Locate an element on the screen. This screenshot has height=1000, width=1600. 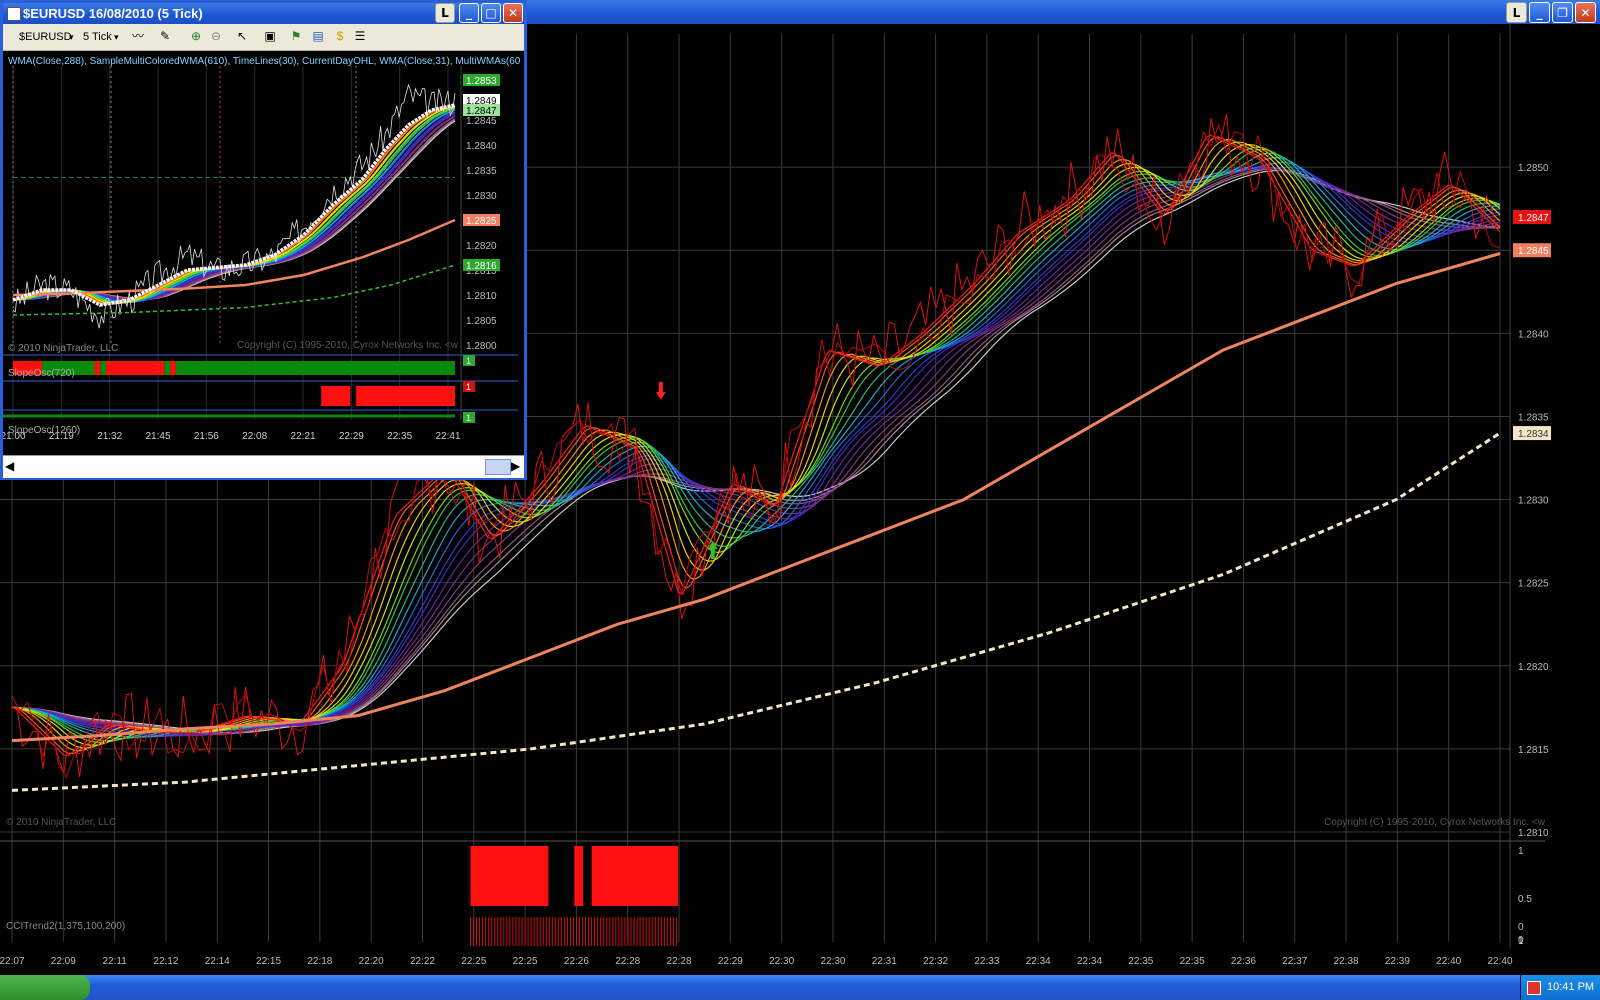
price-marker-label: 1.2834 is located at coordinates (1533, 434).